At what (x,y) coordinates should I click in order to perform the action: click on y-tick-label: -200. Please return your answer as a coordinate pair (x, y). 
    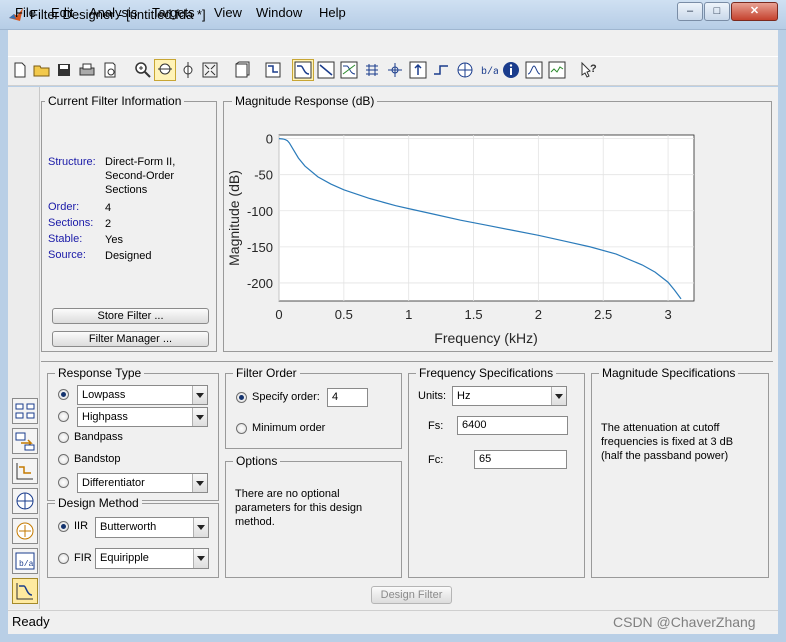
    Looking at the image, I should click on (260, 283).